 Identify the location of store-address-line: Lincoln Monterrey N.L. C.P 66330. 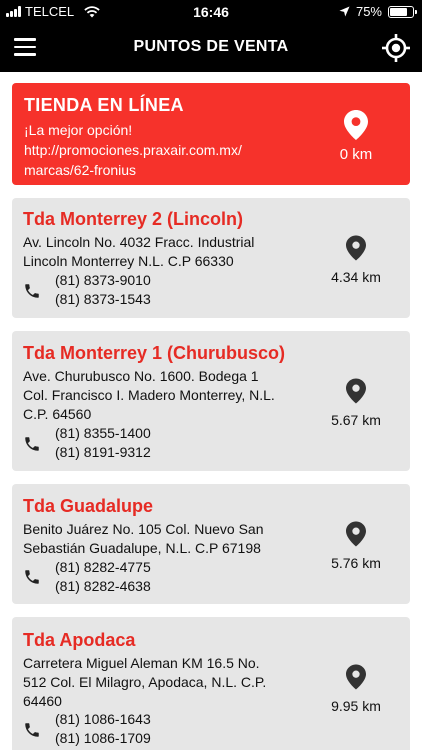
(128, 261).